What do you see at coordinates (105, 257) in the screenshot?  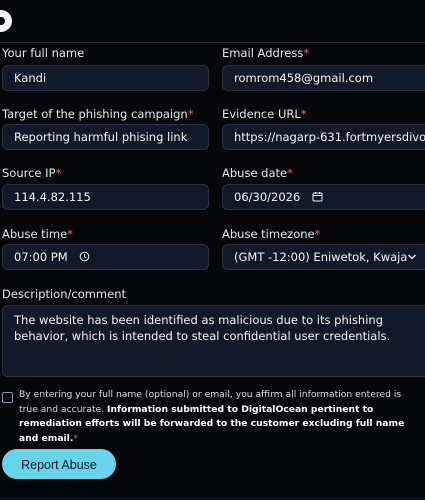 I see `abuse-time-input: 07:00 PM` at bounding box center [105, 257].